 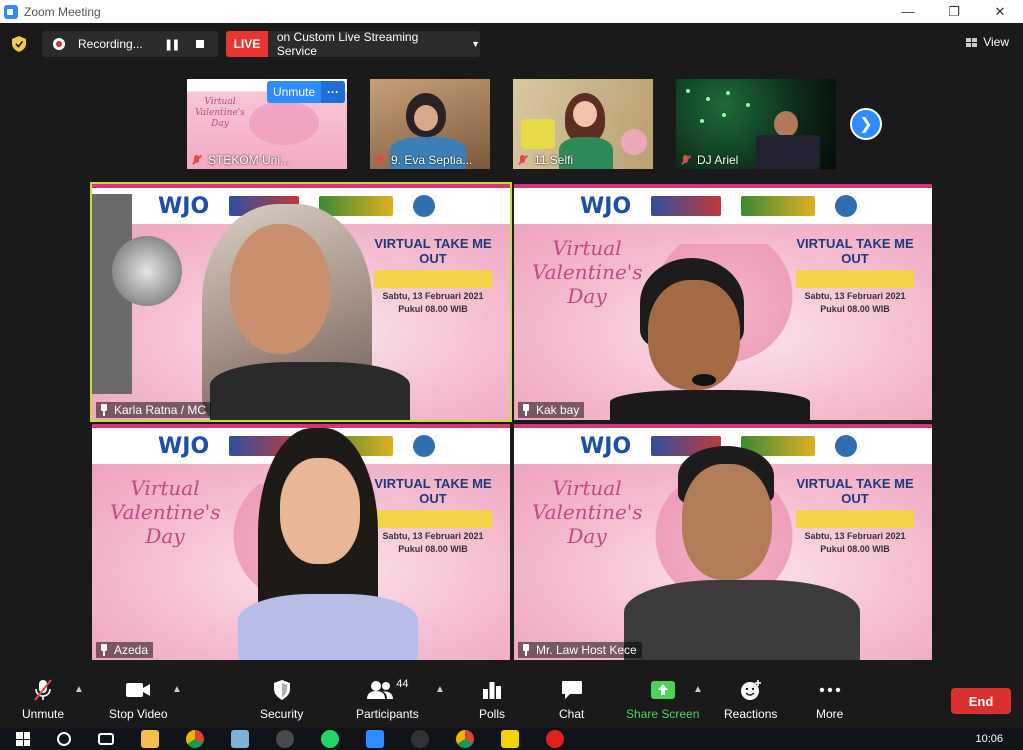 What do you see at coordinates (662, 699) in the screenshot?
I see `share-screen-button: Share Screen` at bounding box center [662, 699].